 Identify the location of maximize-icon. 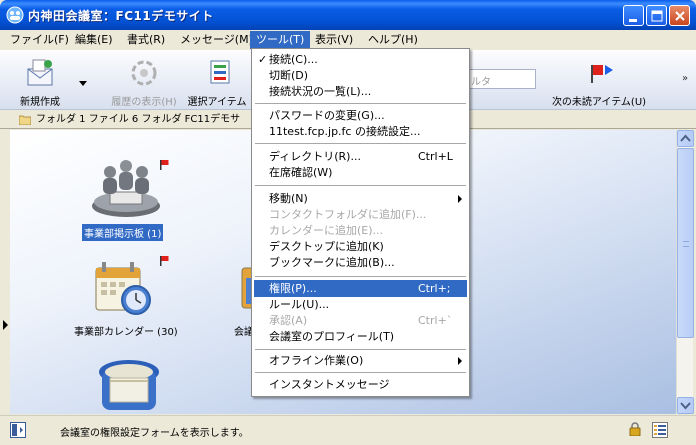
(657, 16).